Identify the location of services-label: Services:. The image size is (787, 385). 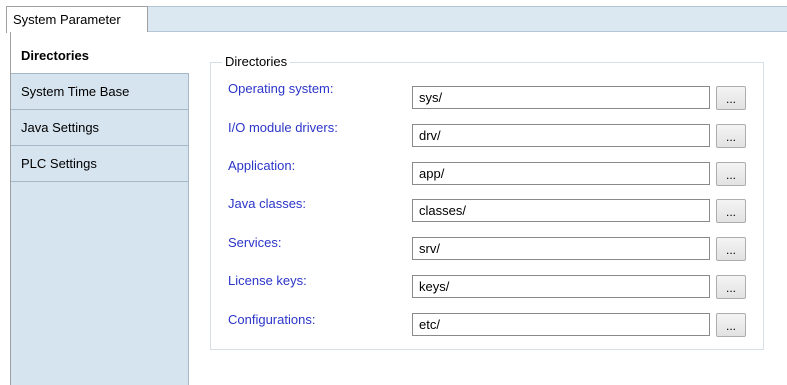
(255, 242).